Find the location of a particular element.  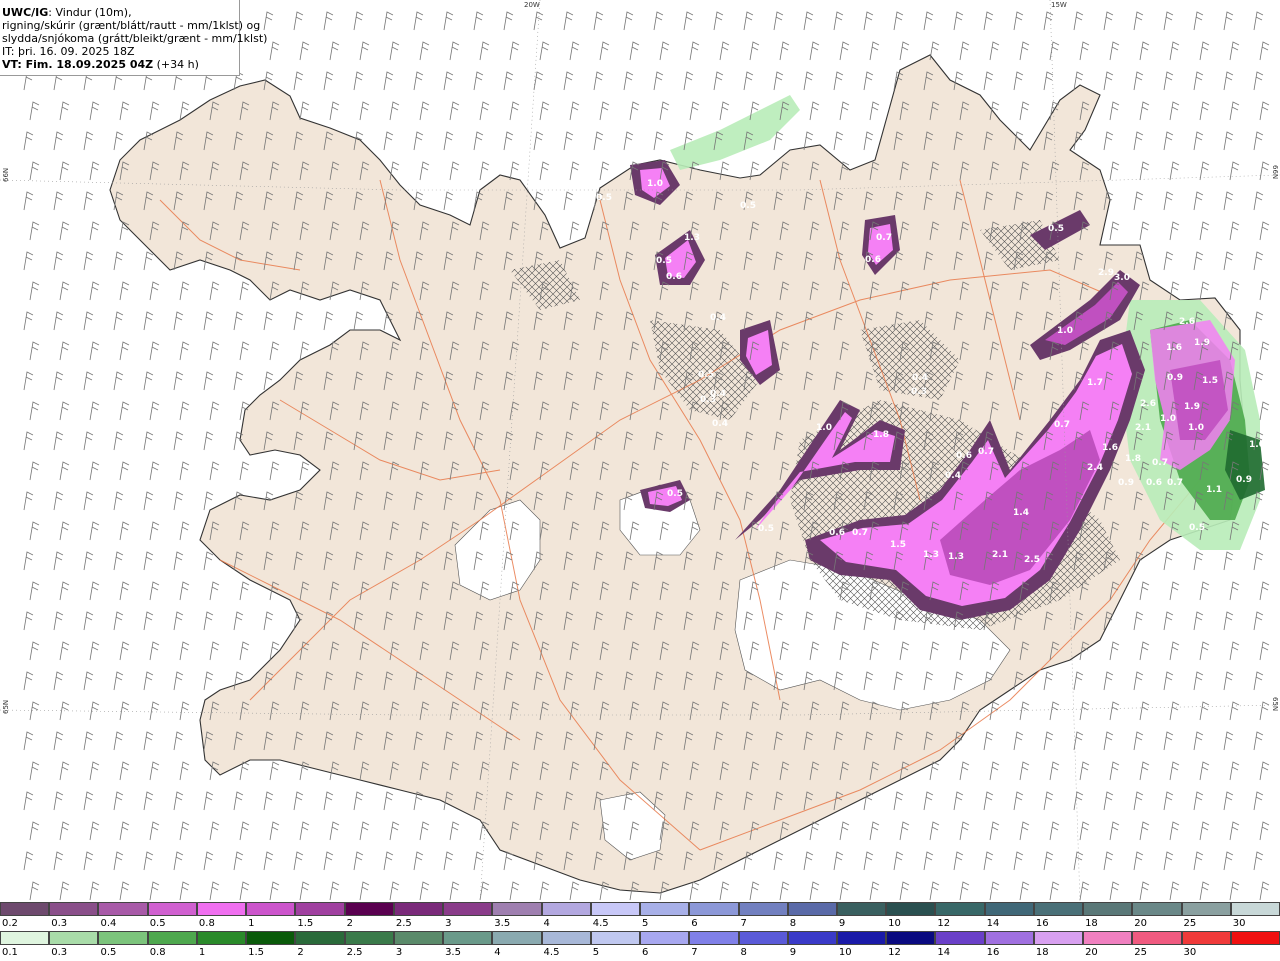

lon-label-20w: 20W is located at coordinates (532, 5).